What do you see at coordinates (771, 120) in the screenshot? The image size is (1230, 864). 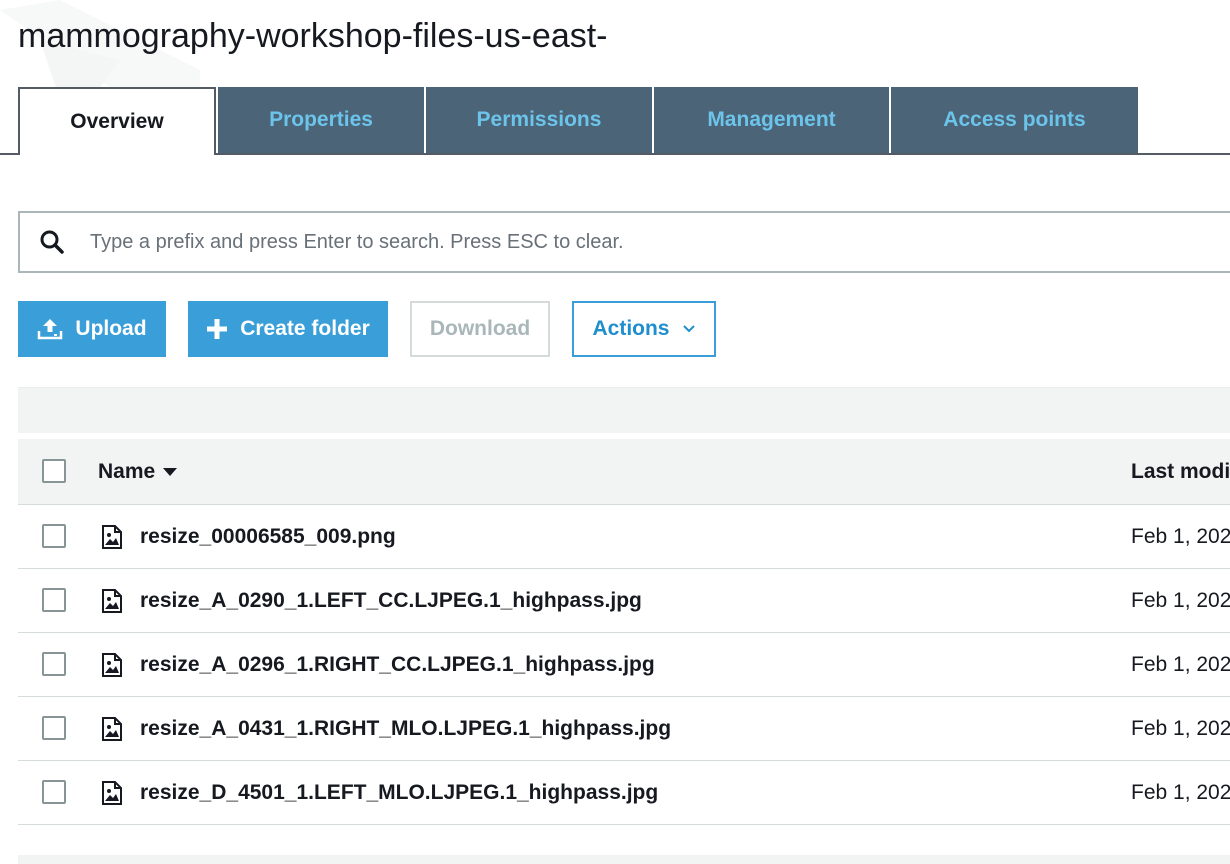 I see `tab-management: Management` at bounding box center [771, 120].